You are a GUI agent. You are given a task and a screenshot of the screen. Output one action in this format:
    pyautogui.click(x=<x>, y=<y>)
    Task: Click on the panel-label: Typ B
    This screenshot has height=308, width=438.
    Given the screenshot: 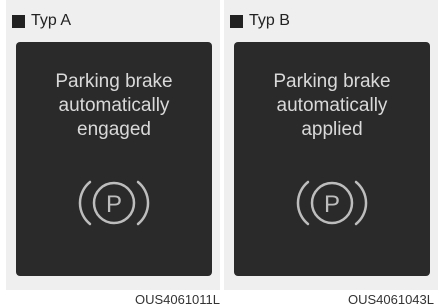 What is the action you would take?
    pyautogui.click(x=260, y=21)
    